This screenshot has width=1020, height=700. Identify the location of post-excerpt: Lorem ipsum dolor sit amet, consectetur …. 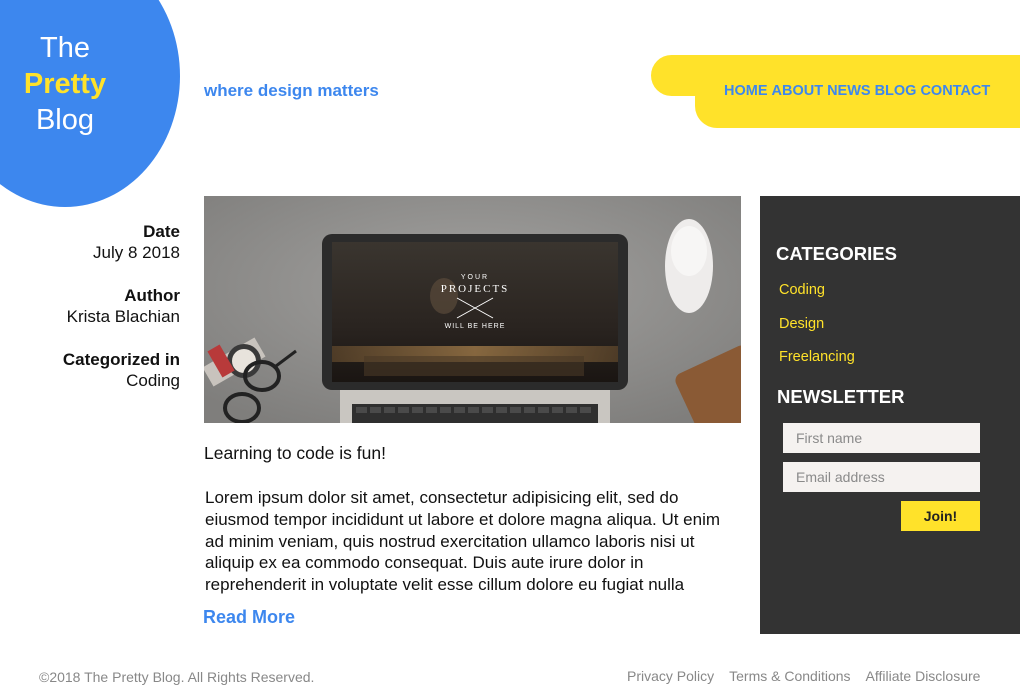
(463, 541).